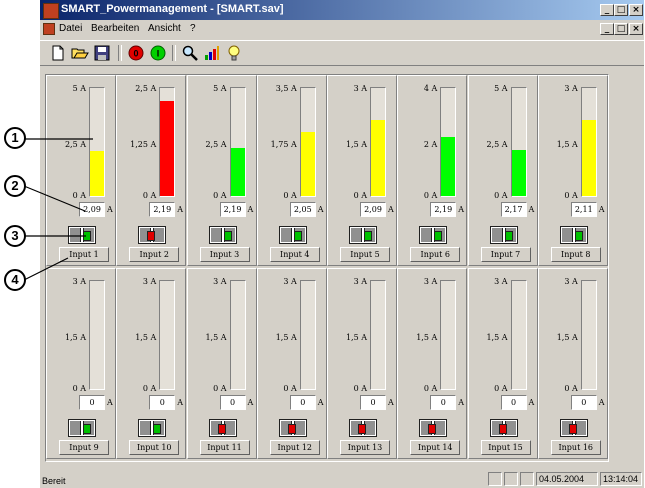  Describe the element at coordinates (70, 28) in the screenshot. I see `menu-datei: Datei` at that location.